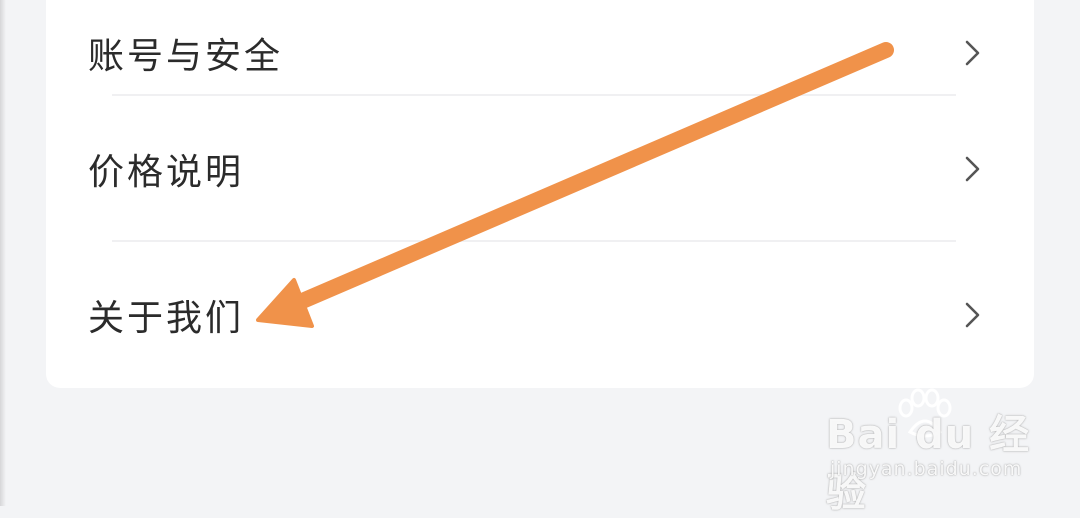 This screenshot has height=518, width=1080. I want to click on settings-item-label: 关于我们, so click(166, 318).